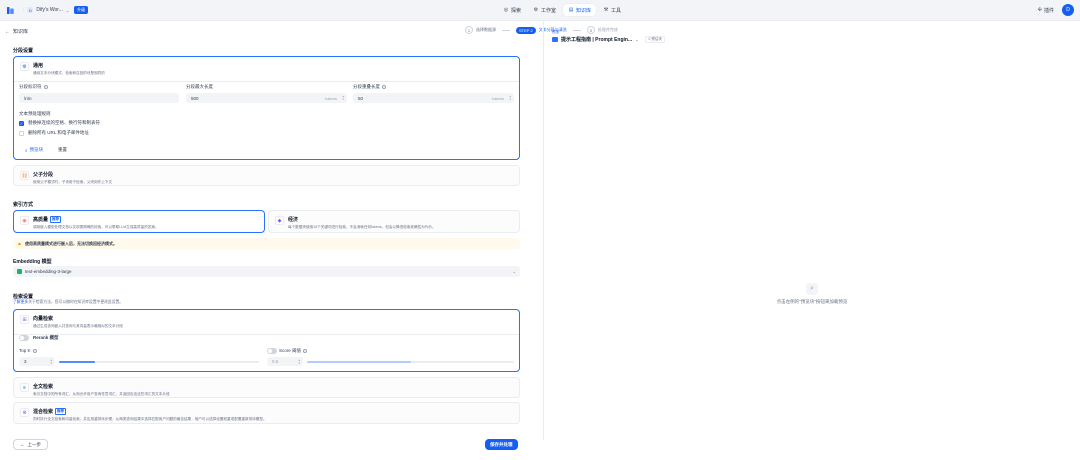 The image size is (1080, 460). I want to click on score-threshold-slider, so click(410, 362).